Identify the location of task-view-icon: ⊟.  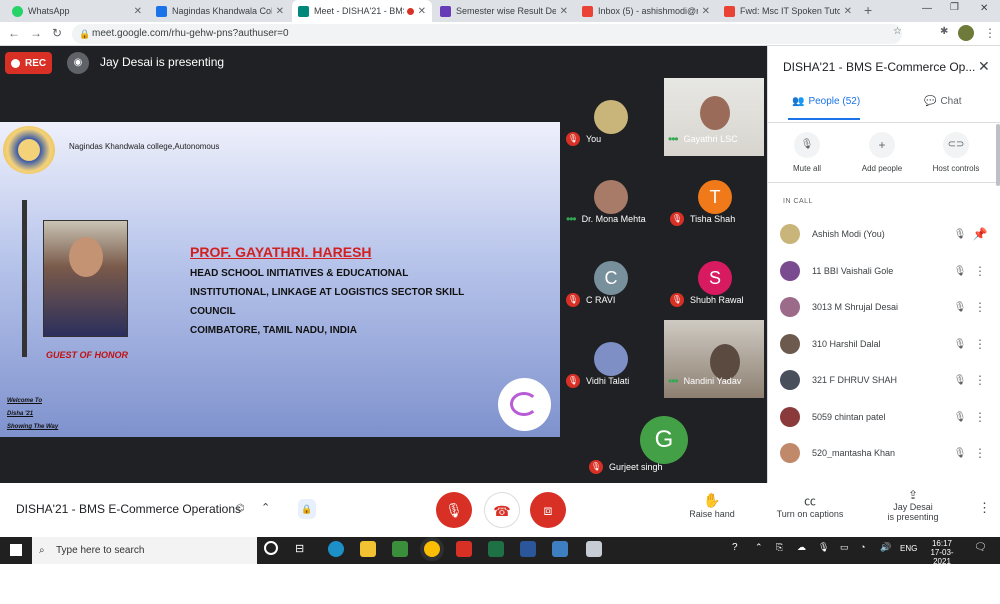
(299, 548).